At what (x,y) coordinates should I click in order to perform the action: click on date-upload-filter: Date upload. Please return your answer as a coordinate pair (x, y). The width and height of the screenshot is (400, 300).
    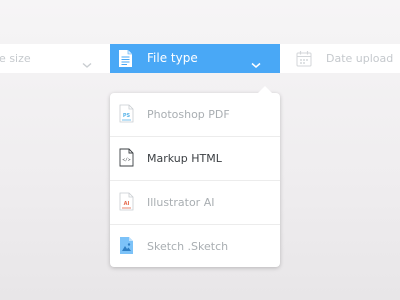
    Looking at the image, I should click on (340, 58).